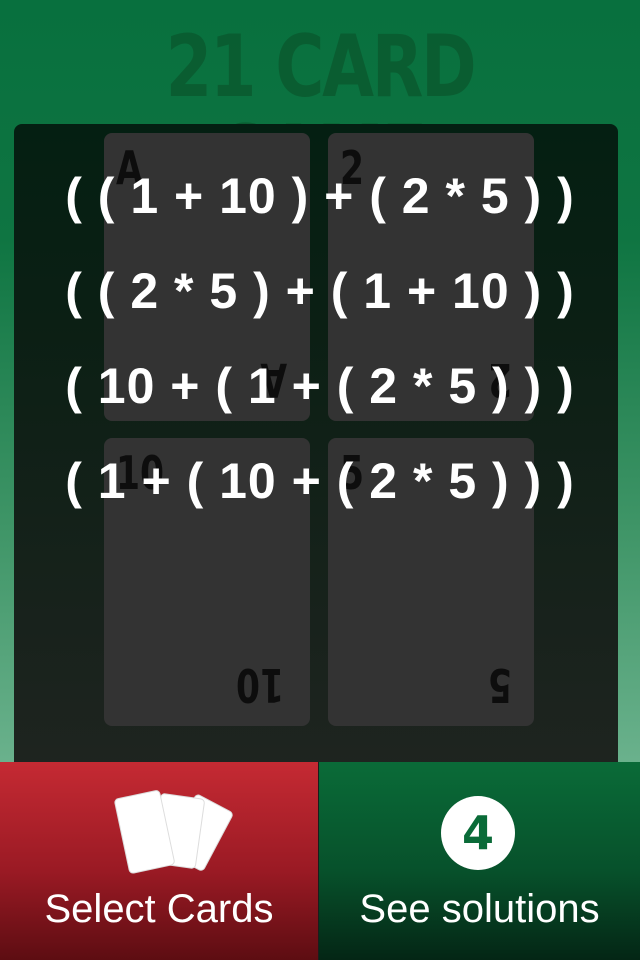 Image resolution: width=640 pixels, height=960 pixels. What do you see at coordinates (320, 481) in the screenshot?
I see `solution-expression: ( 1 + ( 10 + ( 2 * 5 ) ) )` at bounding box center [320, 481].